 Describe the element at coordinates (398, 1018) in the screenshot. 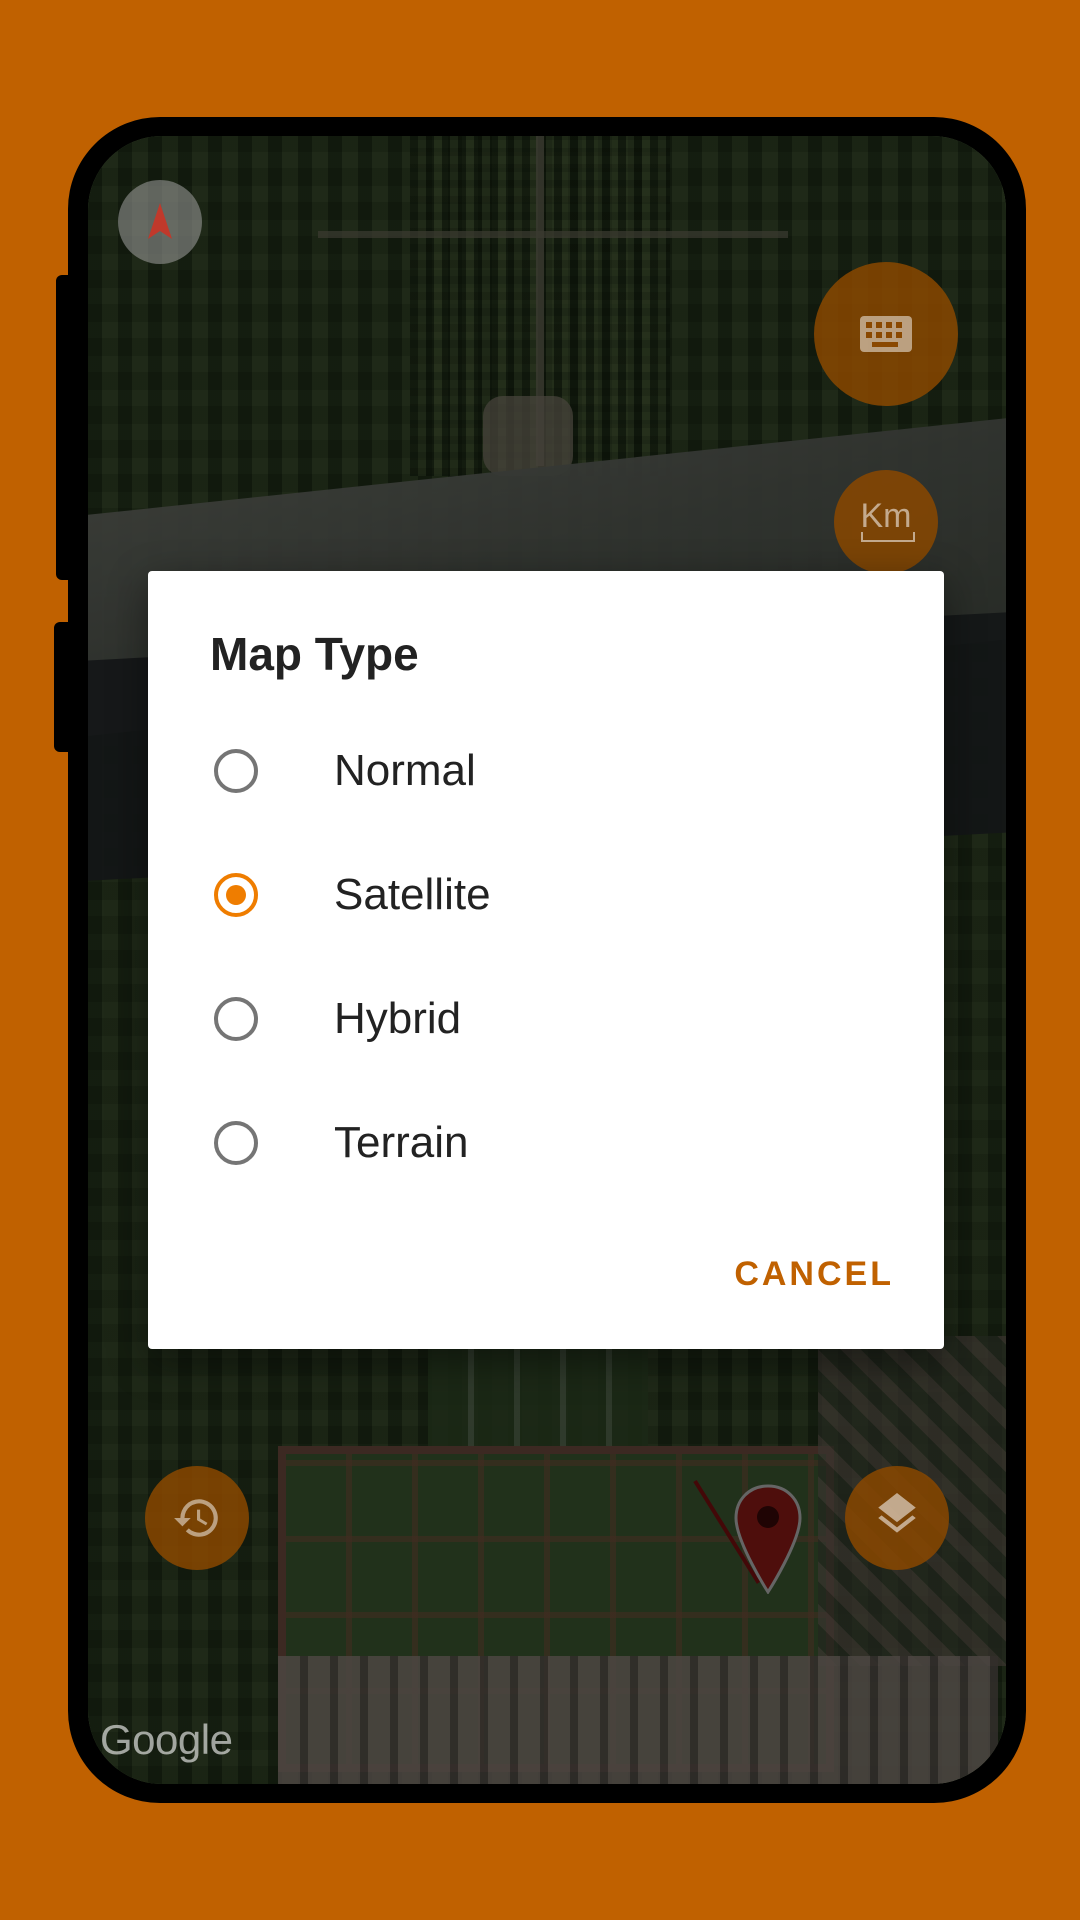

I see `option-label: Hybrid` at that location.